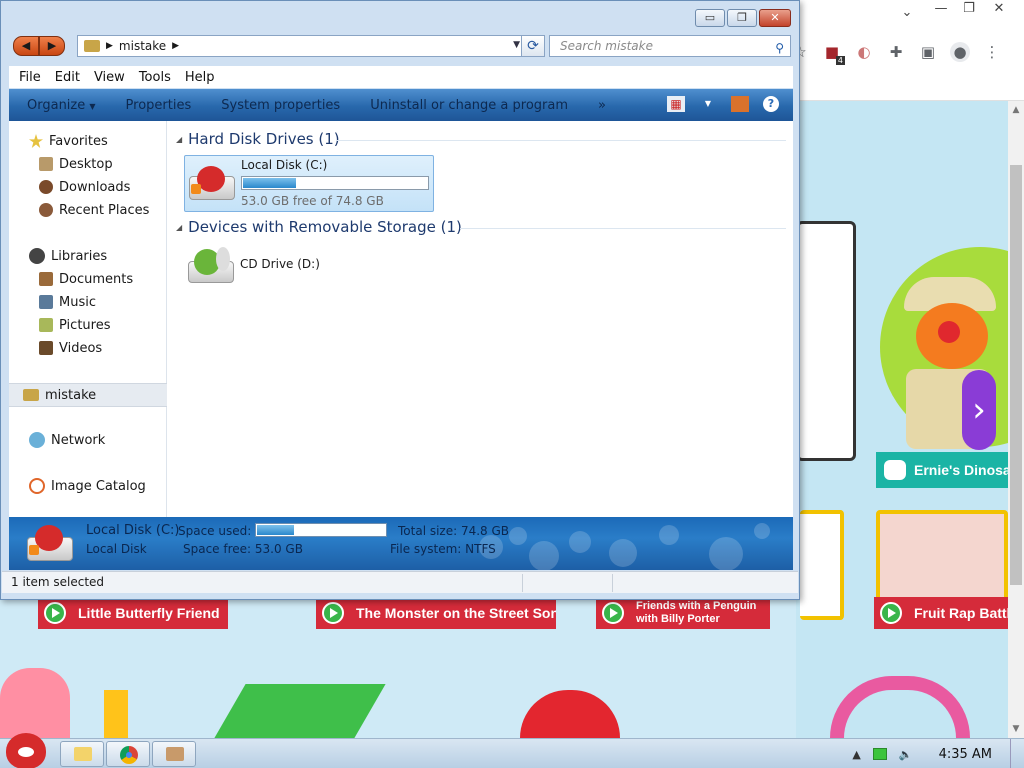 This screenshot has width=1024, height=768. What do you see at coordinates (204, 77) in the screenshot?
I see `menu-help: Help` at bounding box center [204, 77].